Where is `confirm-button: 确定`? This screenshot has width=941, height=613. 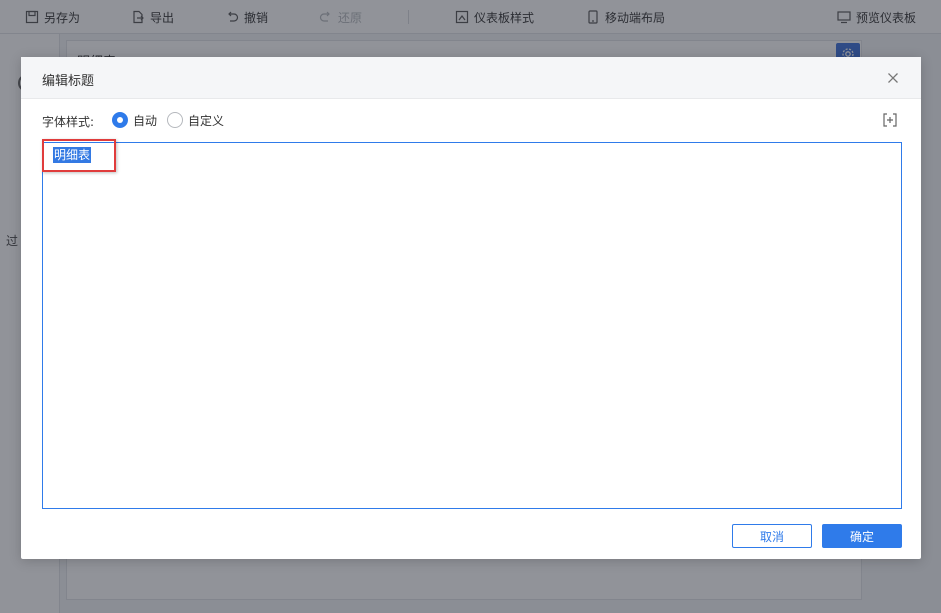
confirm-button: 确定 is located at coordinates (862, 536).